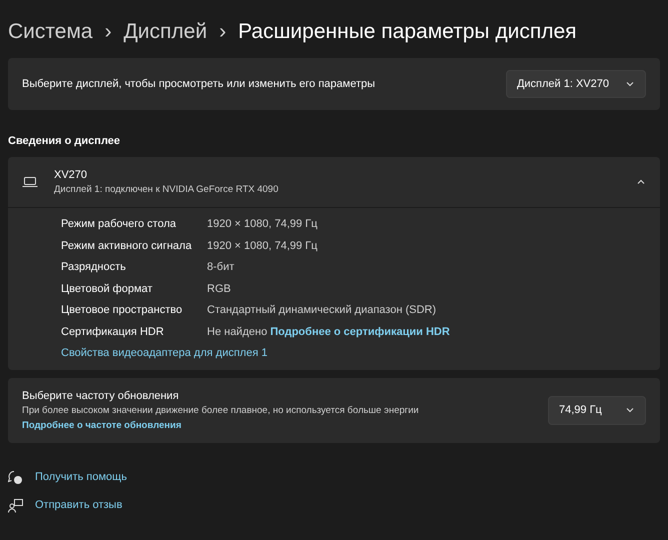 Image resolution: width=668 pixels, height=540 pixels. I want to click on hdr-info-link: Подробнее о сертификации HDR, so click(360, 332).